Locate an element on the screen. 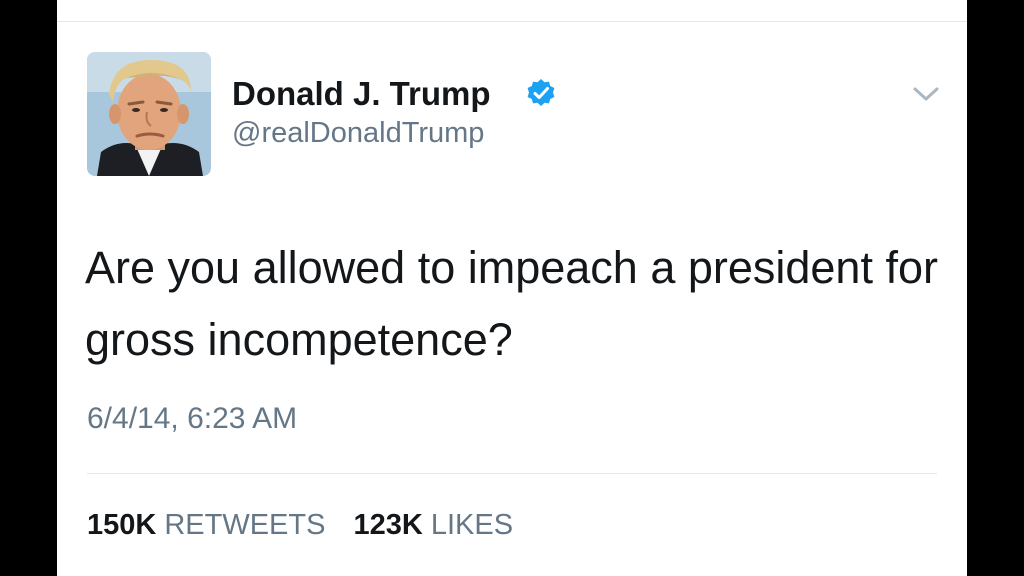 This screenshot has width=1024, height=576. retweets-stat: 150K RETWEETS is located at coordinates (220, 525).